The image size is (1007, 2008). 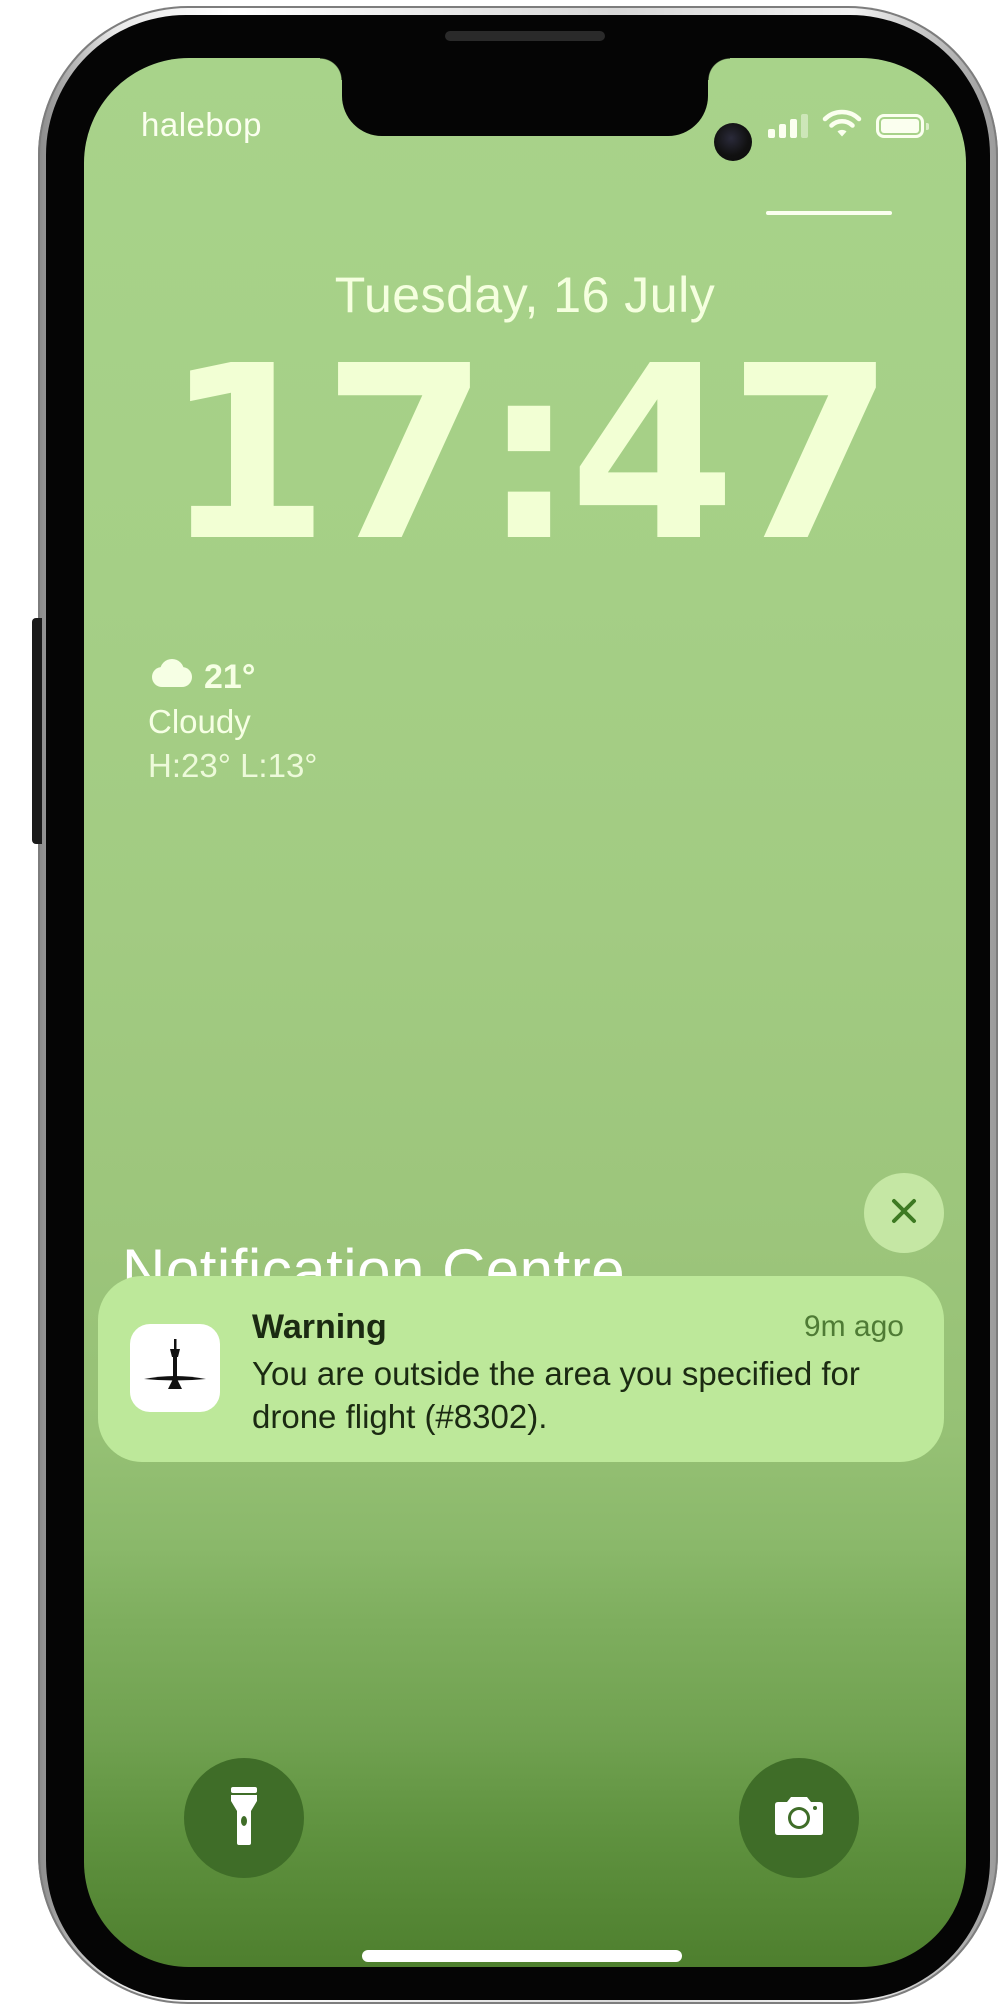 I want to click on home-indicator, so click(x=522, y=1956).